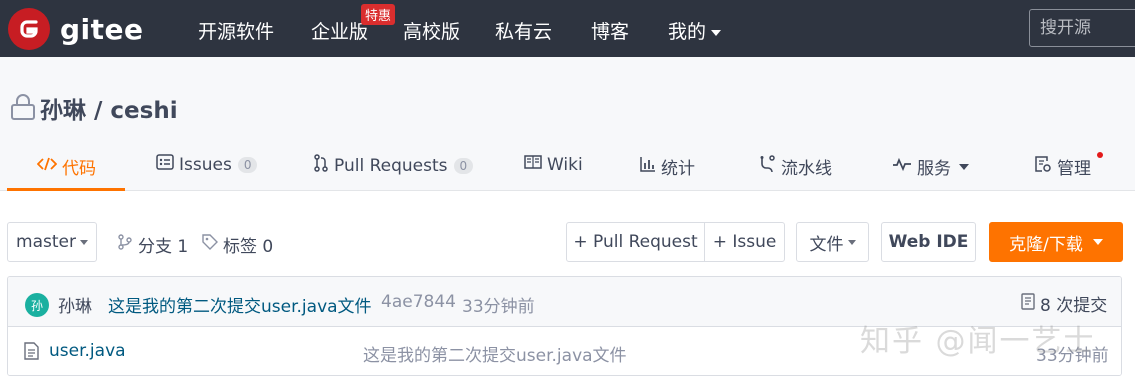 Image resolution: width=1135 pixels, height=383 pixels. I want to click on branches-link: 分支 1, so click(152, 244).